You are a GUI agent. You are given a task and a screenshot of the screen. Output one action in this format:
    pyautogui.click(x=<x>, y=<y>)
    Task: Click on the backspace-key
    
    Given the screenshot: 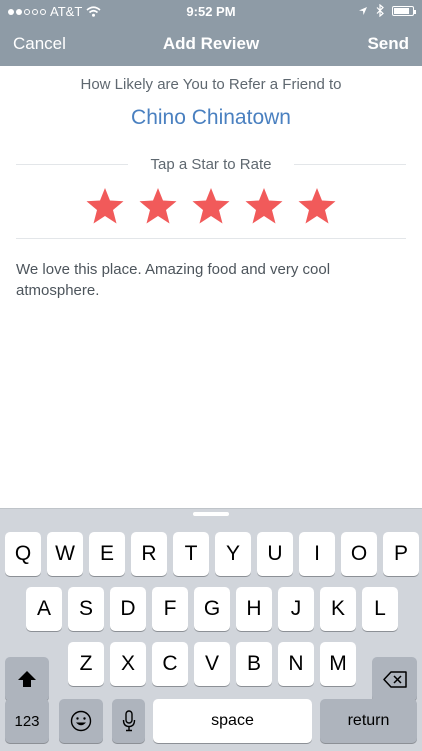 What is the action you would take?
    pyautogui.click(x=394, y=679)
    